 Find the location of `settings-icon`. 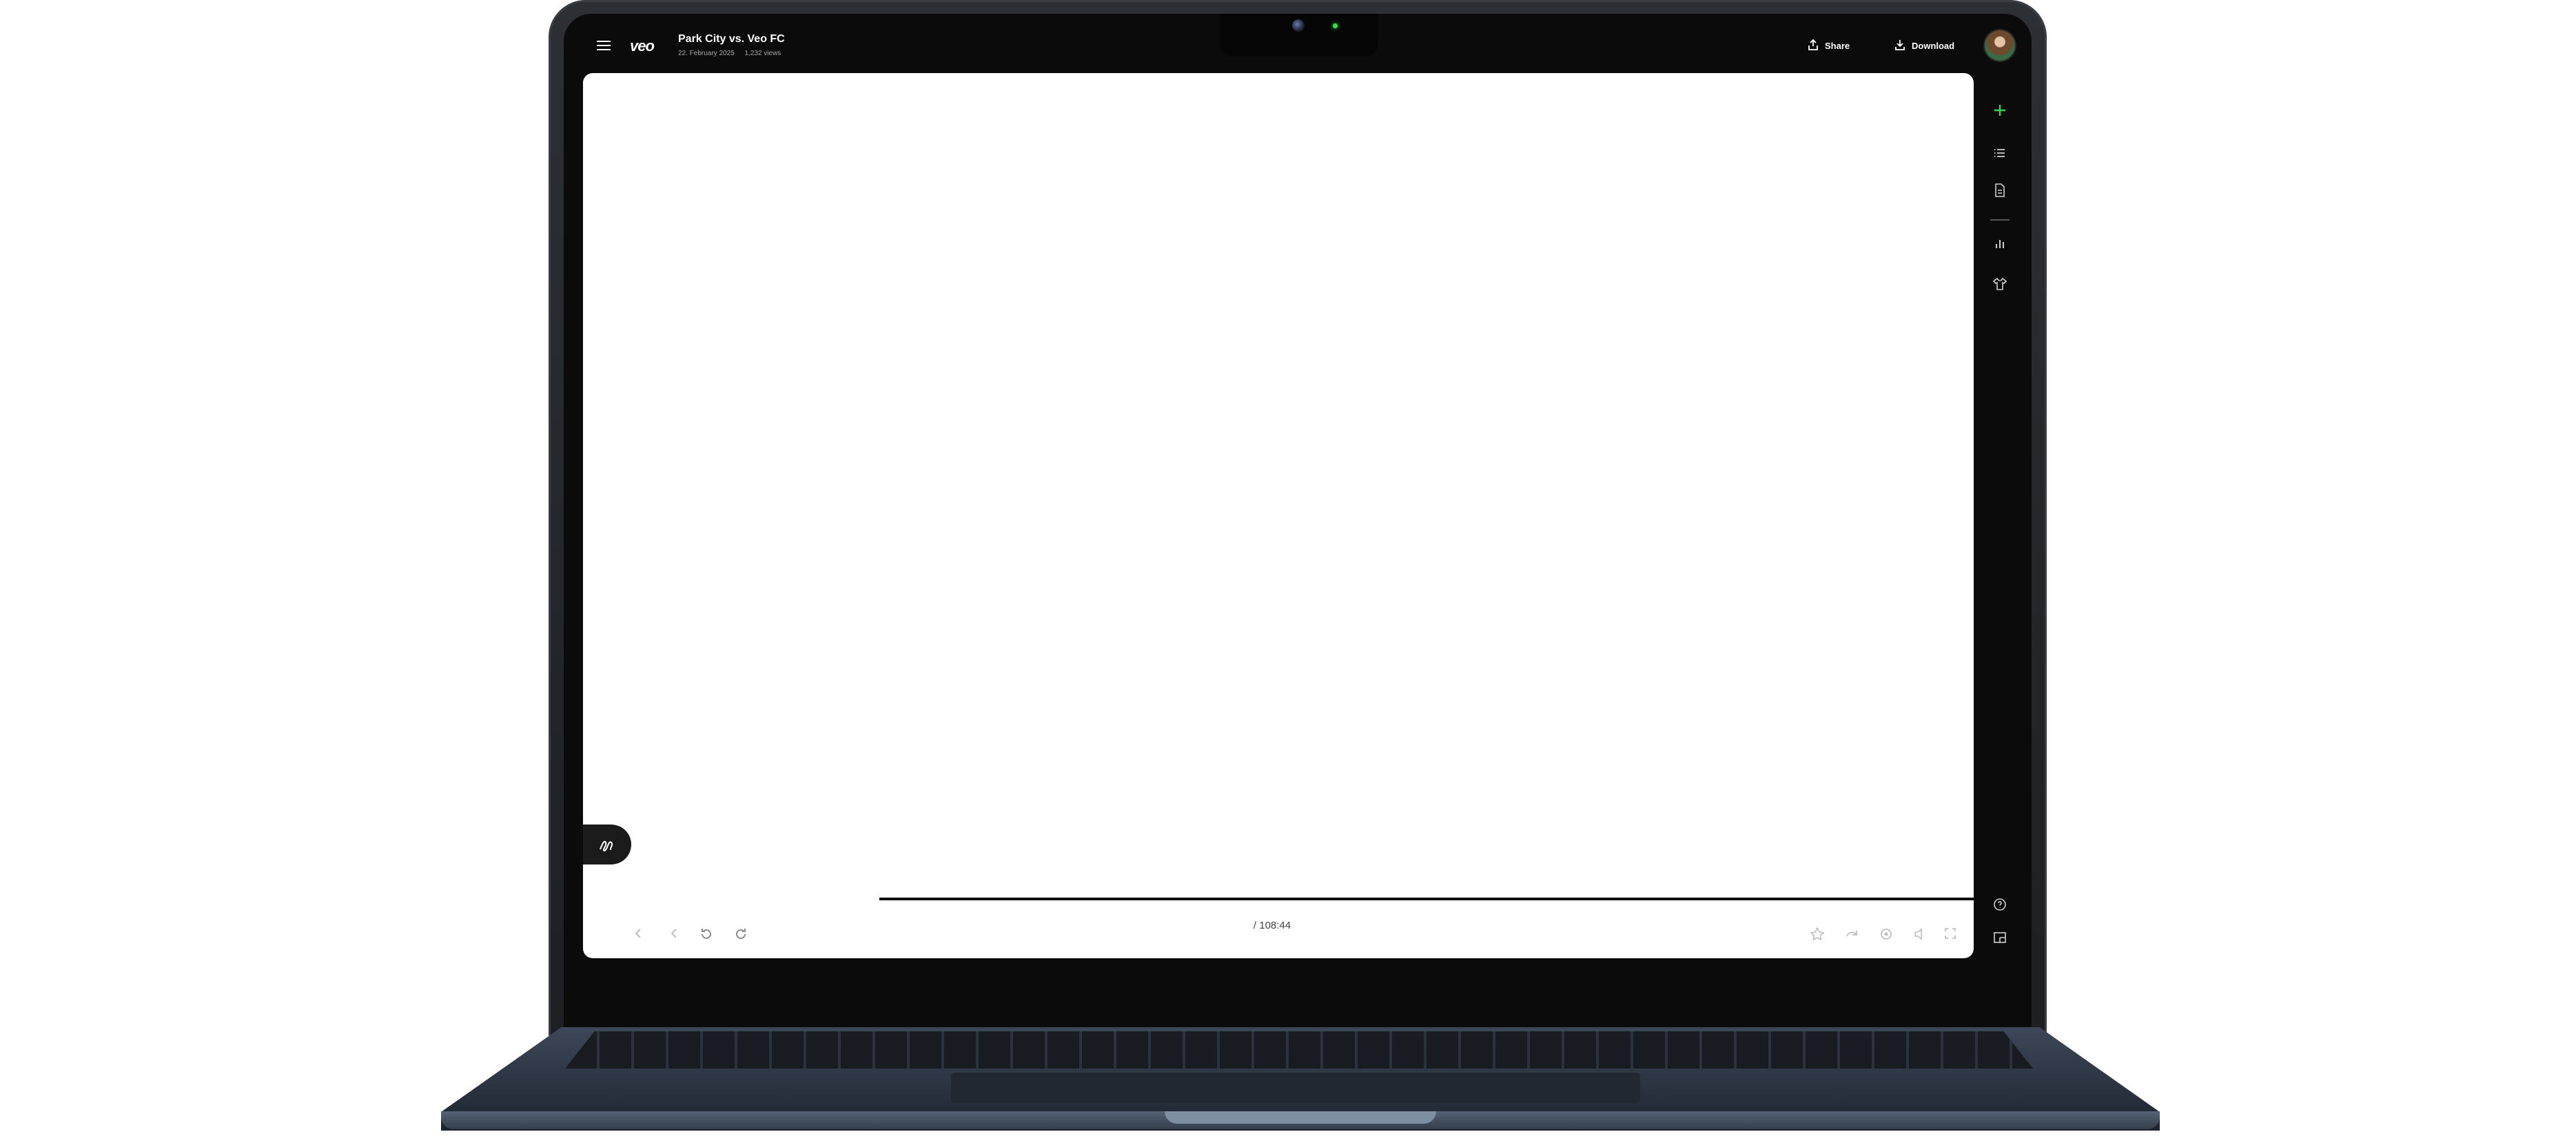

settings-icon is located at coordinates (1886, 936).